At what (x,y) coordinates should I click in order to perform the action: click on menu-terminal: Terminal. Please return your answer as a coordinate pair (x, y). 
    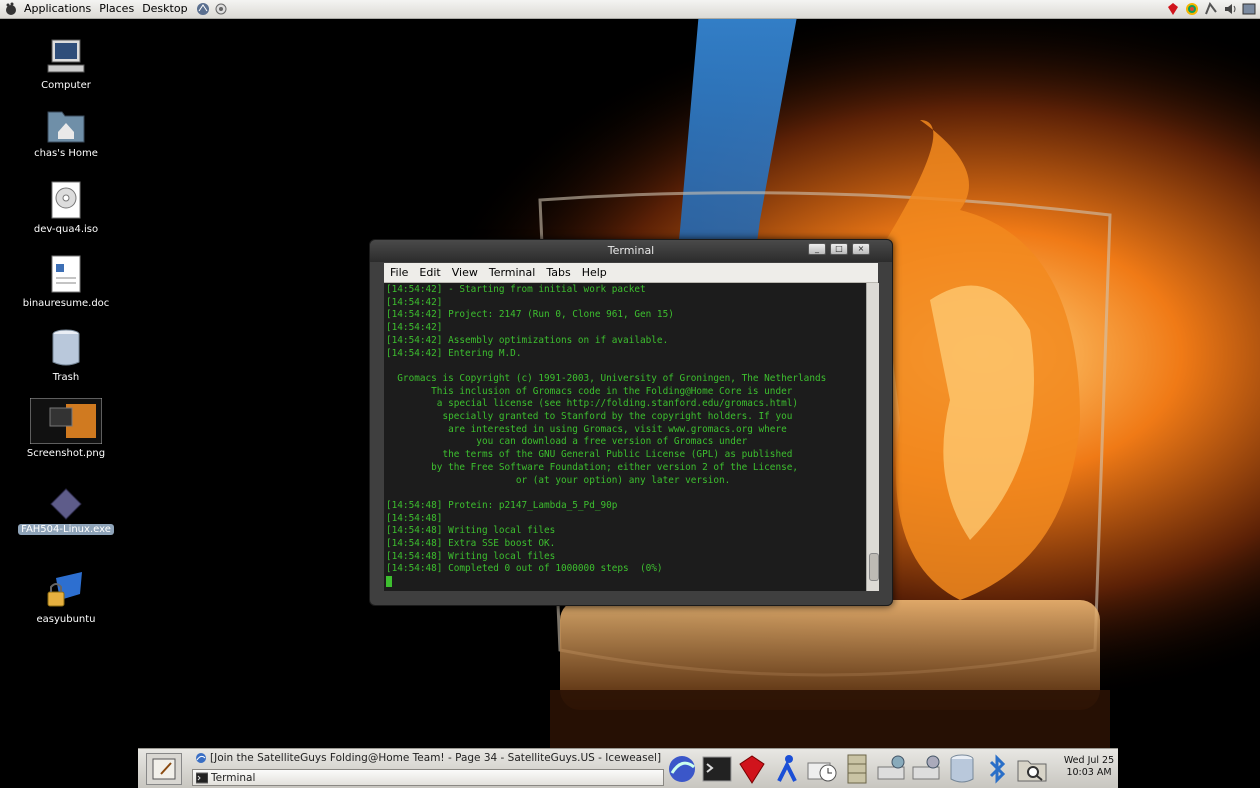
    Looking at the image, I should click on (512, 272).